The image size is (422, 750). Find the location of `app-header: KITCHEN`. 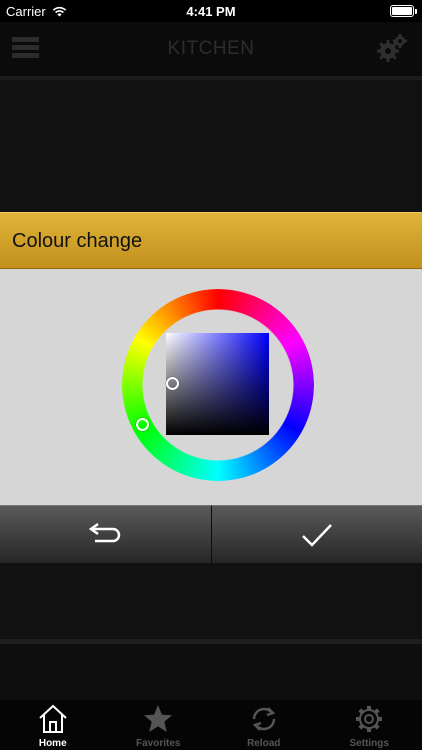

app-header: KITCHEN is located at coordinates (211, 49).